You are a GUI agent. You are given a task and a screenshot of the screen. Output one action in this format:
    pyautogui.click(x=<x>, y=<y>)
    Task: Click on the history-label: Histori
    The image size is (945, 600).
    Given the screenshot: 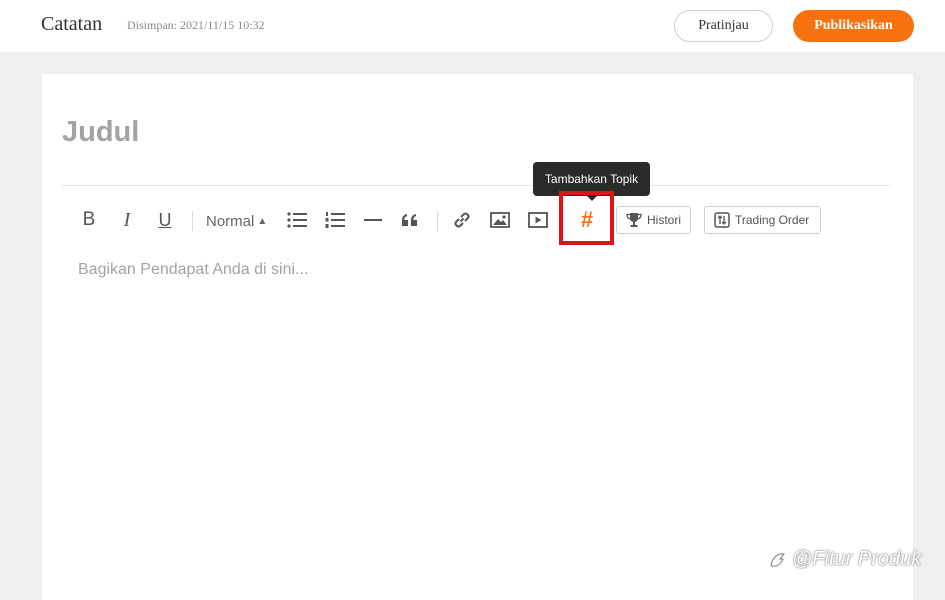 What is the action you would take?
    pyautogui.click(x=664, y=220)
    